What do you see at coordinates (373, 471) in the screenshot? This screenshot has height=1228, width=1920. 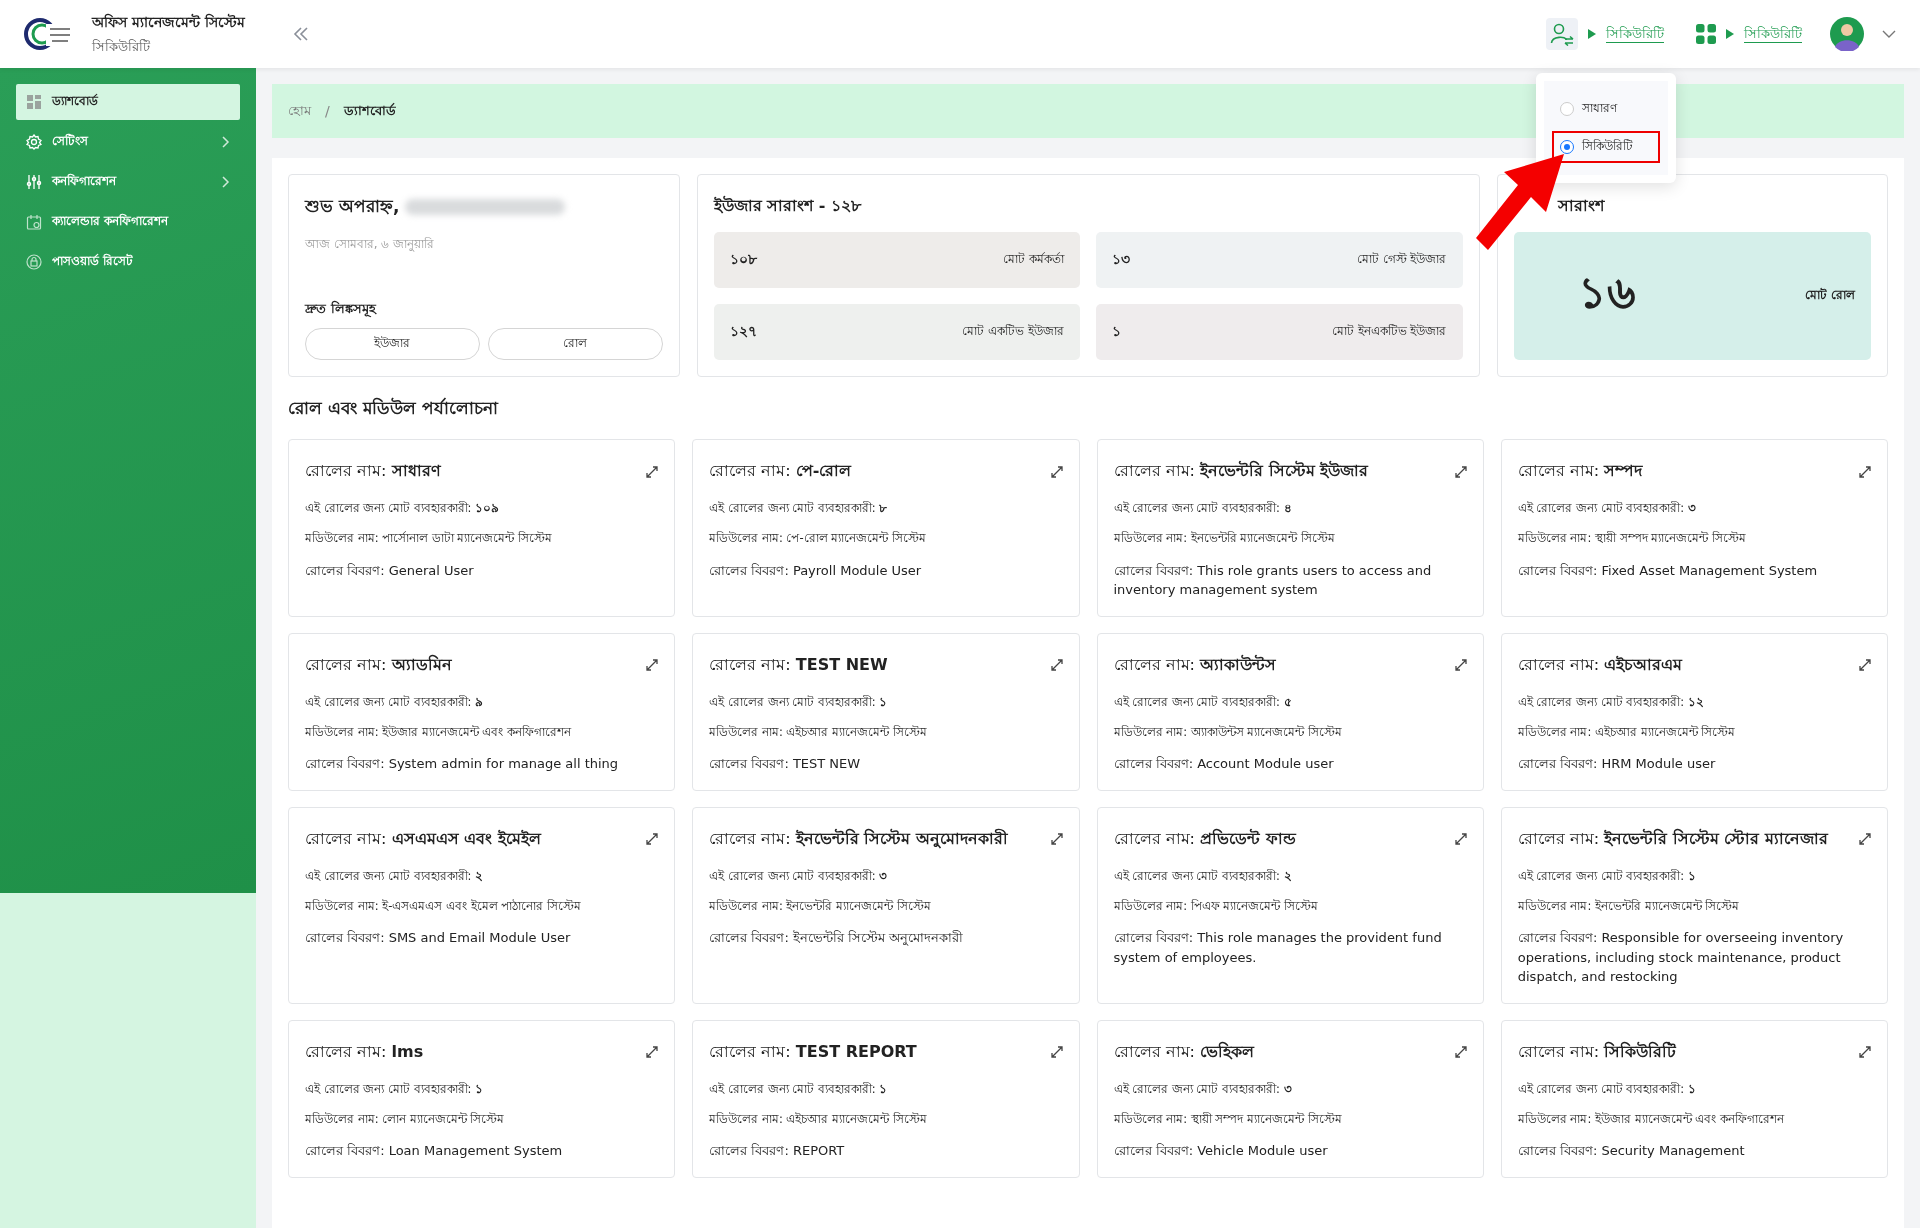 I see `role-name: রোলের নাম: সাধারণ` at bounding box center [373, 471].